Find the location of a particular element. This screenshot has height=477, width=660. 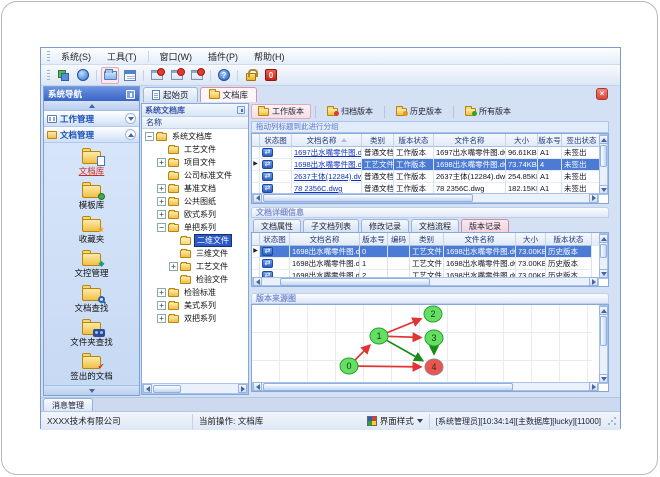

tree-node-二维文件: 二维文件 is located at coordinates (195, 240).